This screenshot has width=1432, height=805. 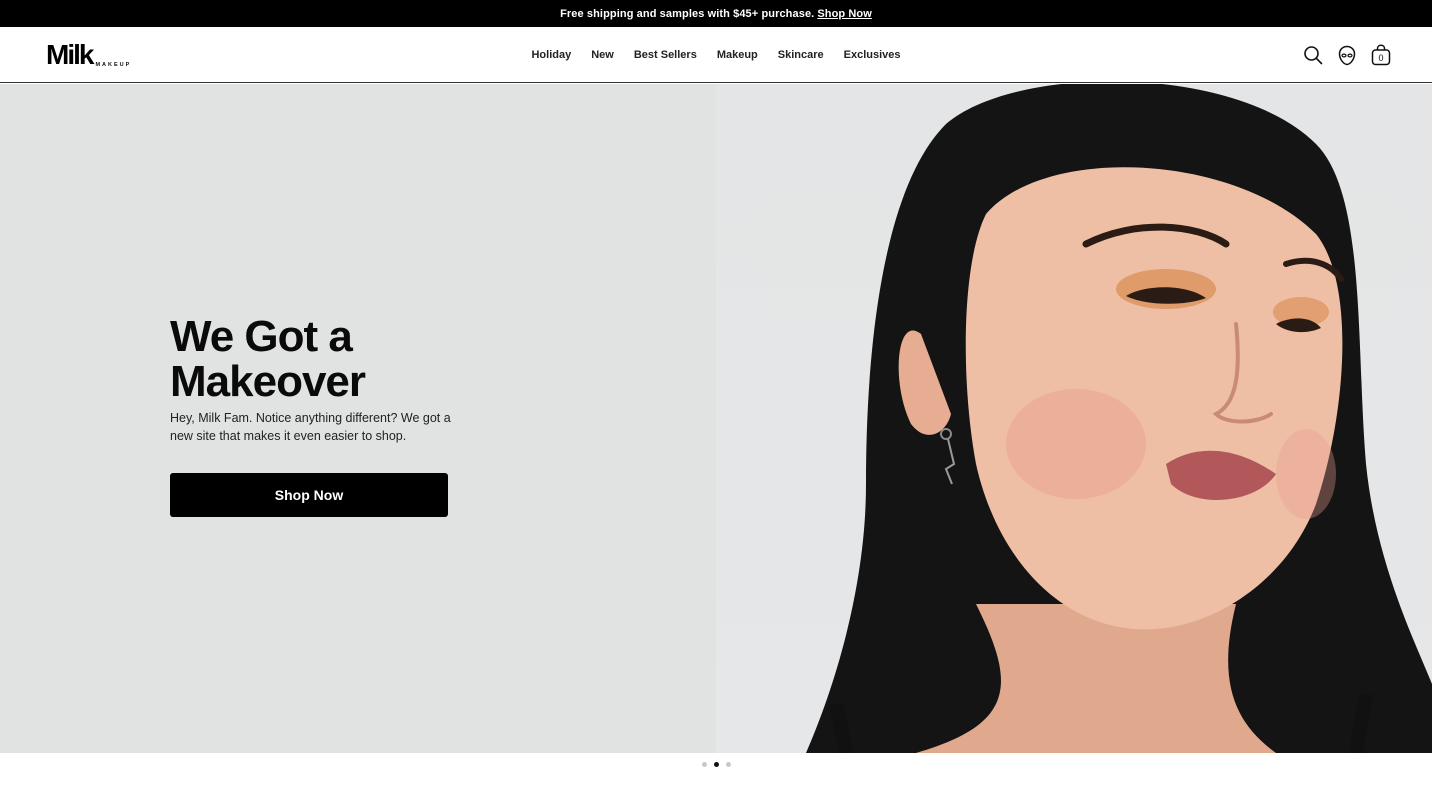 I want to click on alien-account-icon, so click(x=1347, y=55).